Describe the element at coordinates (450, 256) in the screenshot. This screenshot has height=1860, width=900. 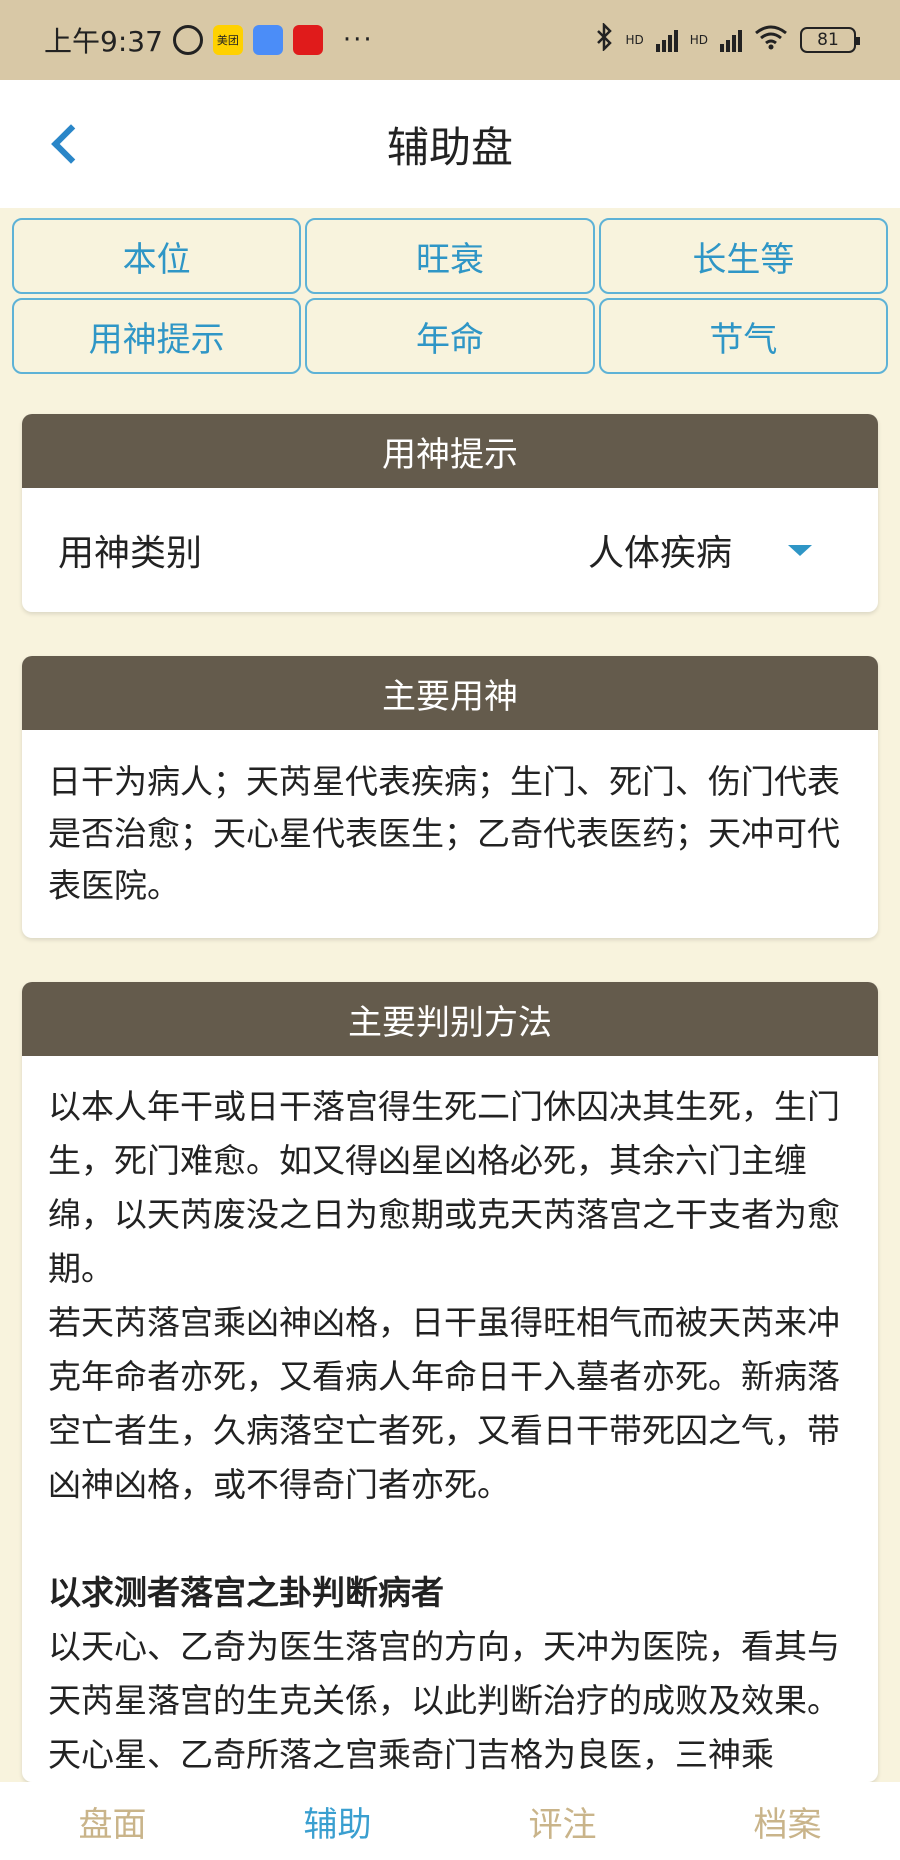
I see `tab-wangshuai: 旺衰` at that location.